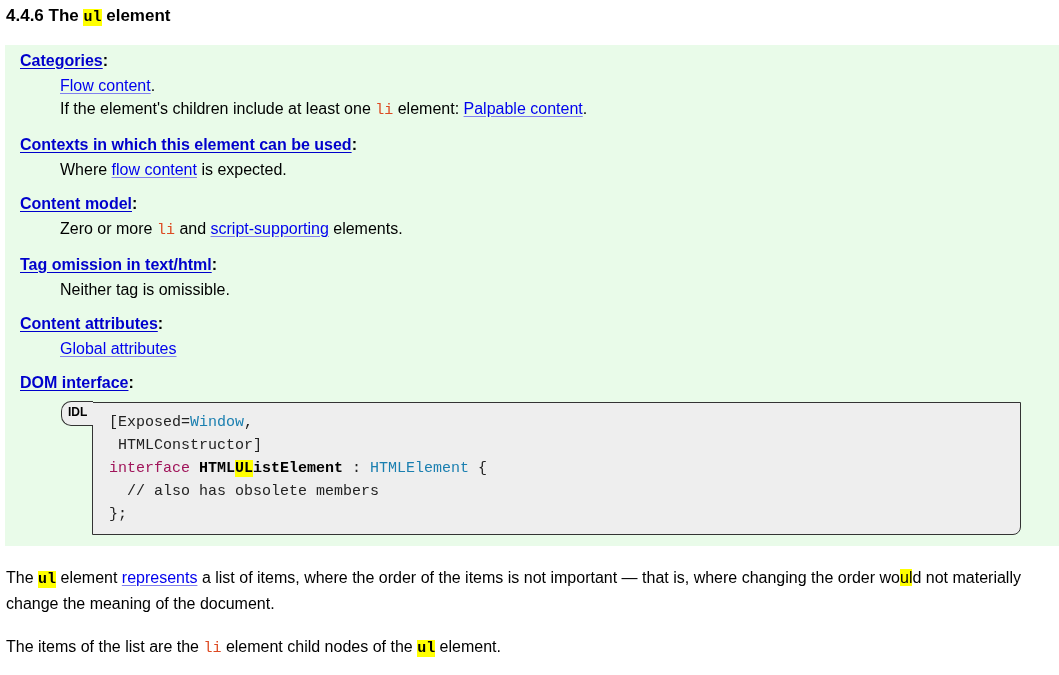 This screenshot has height=675, width=1059. Describe the element at coordinates (186, 145) in the screenshot. I see `term-link: Contexts in which this element can be used` at that location.